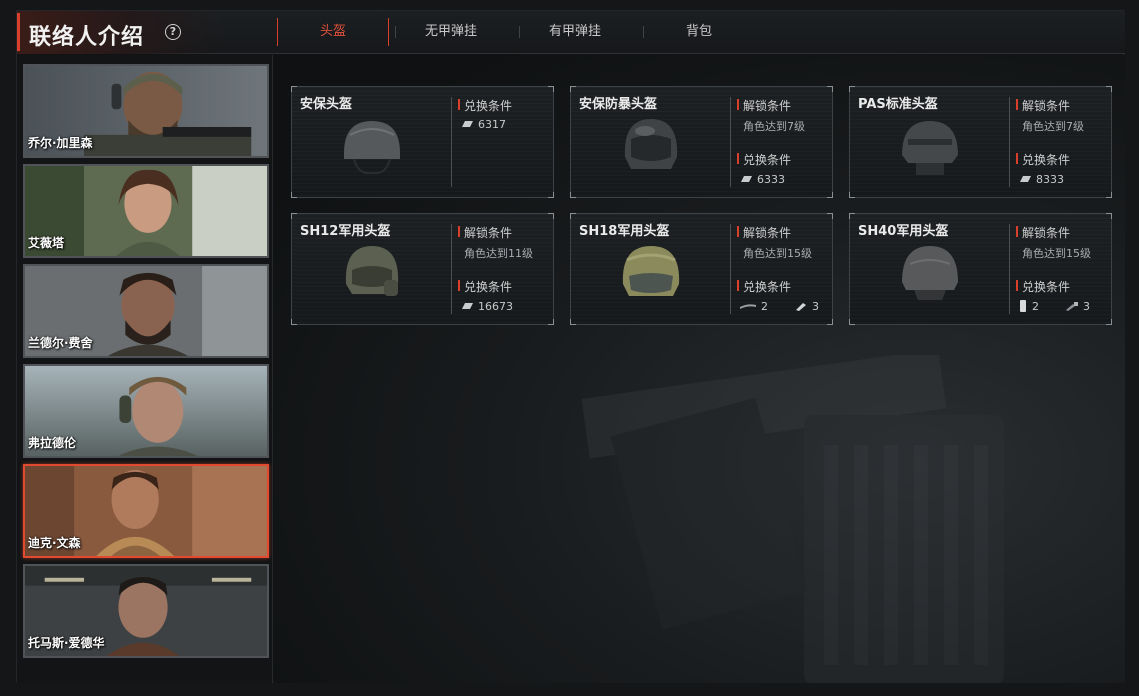 This screenshot has width=1139, height=696. Describe the element at coordinates (146, 111) in the screenshot. I see `contact-card-joel-garrison: 乔尔·加里森` at that location.